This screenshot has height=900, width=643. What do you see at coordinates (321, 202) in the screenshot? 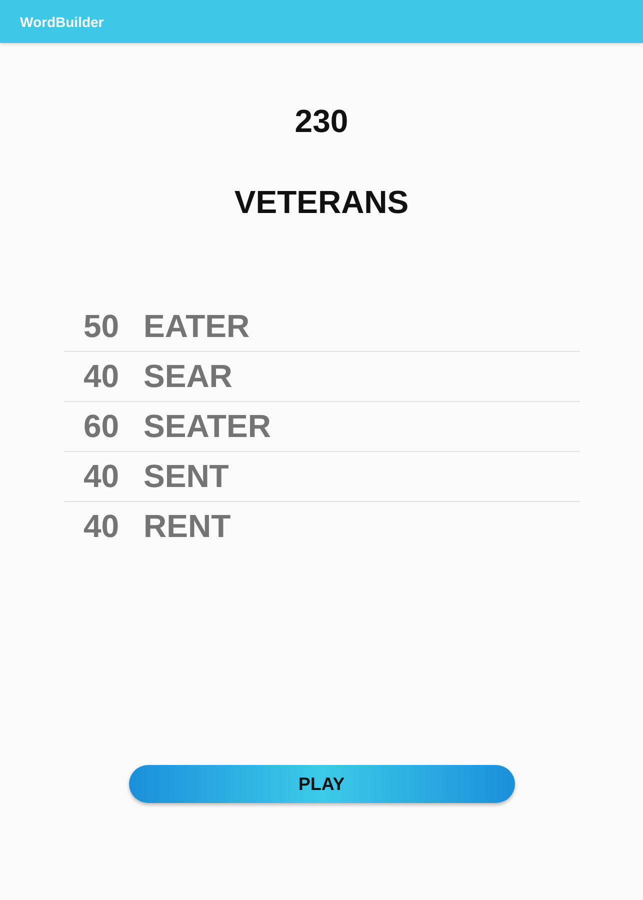
I see `base-word: VETERANS` at bounding box center [321, 202].